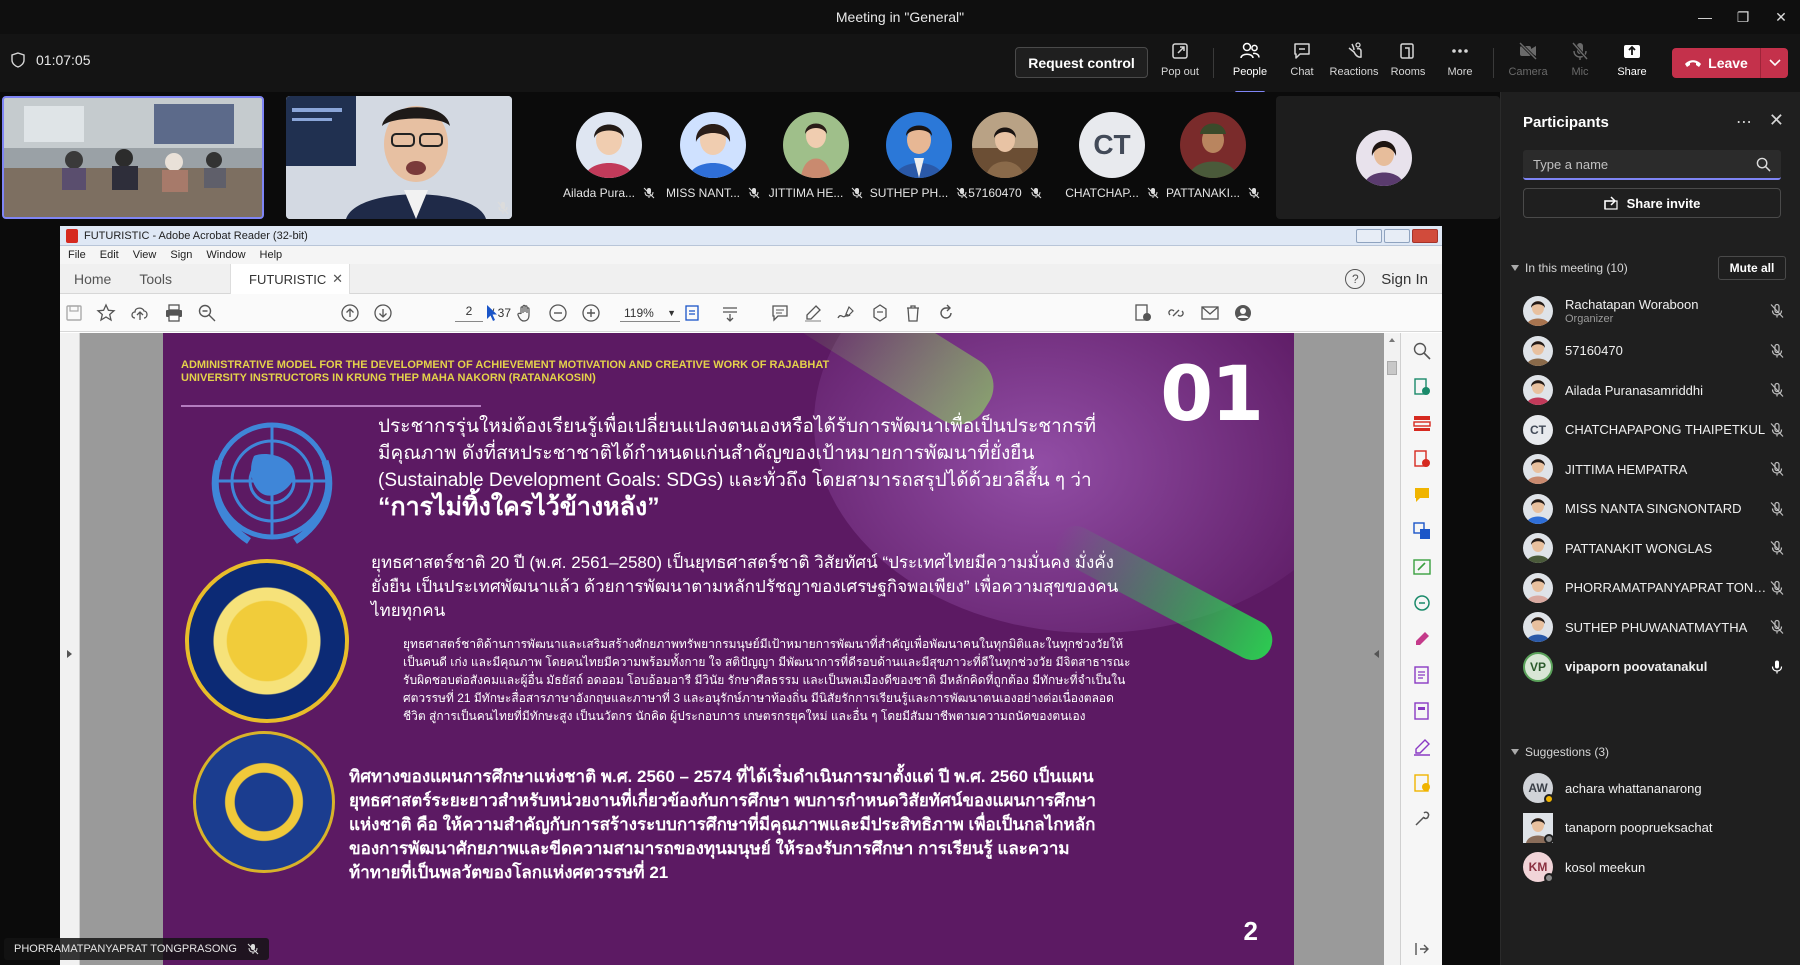 This screenshot has height=965, width=1800. Describe the element at coordinates (946, 313) in the screenshot. I see `rotate-icon` at that location.